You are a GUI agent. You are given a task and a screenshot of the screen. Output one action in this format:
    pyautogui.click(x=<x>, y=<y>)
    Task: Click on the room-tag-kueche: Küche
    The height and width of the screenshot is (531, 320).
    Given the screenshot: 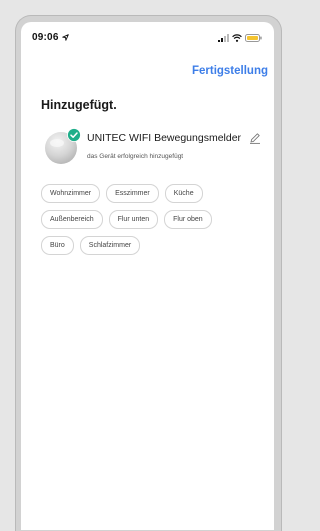 What is the action you would take?
    pyautogui.click(x=183, y=193)
    